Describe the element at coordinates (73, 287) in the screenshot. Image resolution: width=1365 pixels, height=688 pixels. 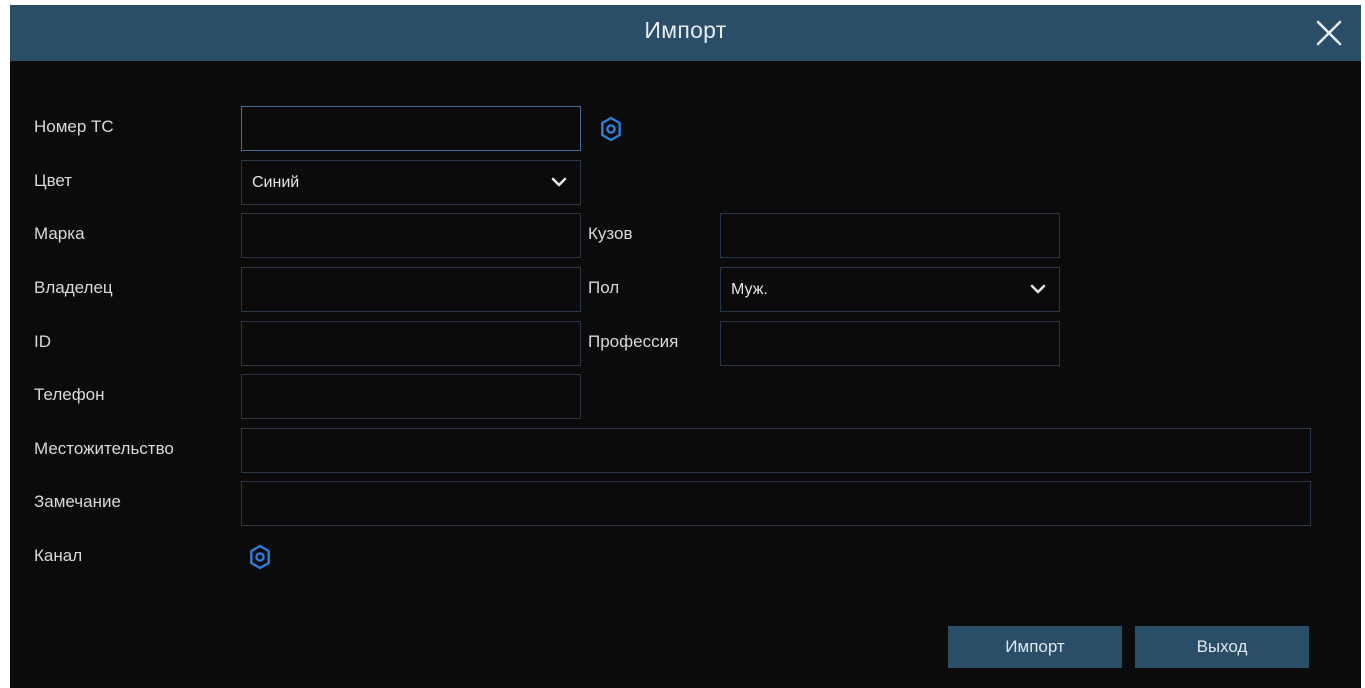
I see `owner-label: Владелец` at that location.